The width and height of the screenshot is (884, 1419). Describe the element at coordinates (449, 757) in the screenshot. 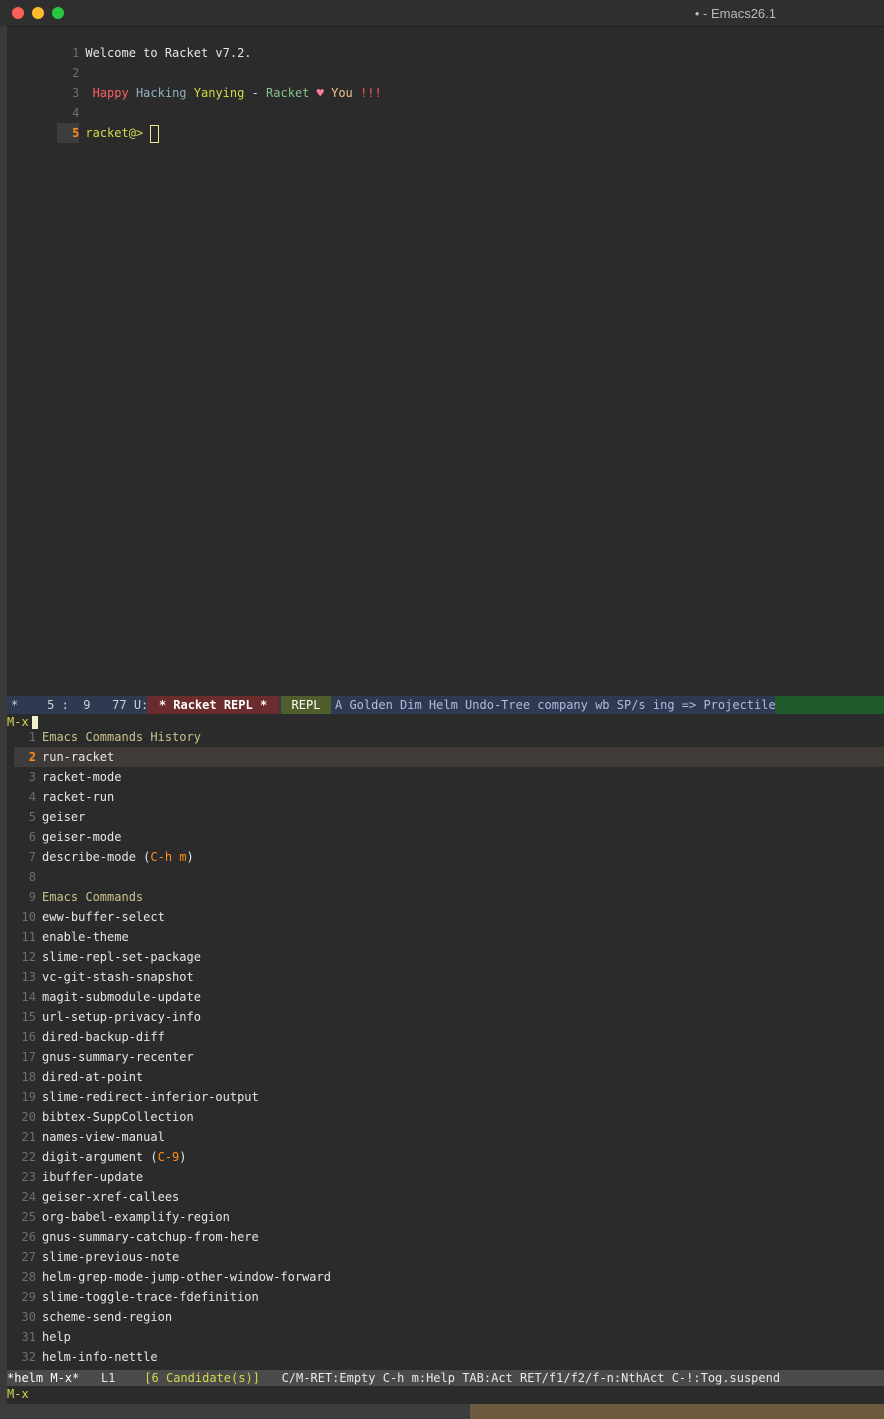

I see `helm-candidate-selected: 2 run-racket` at that location.